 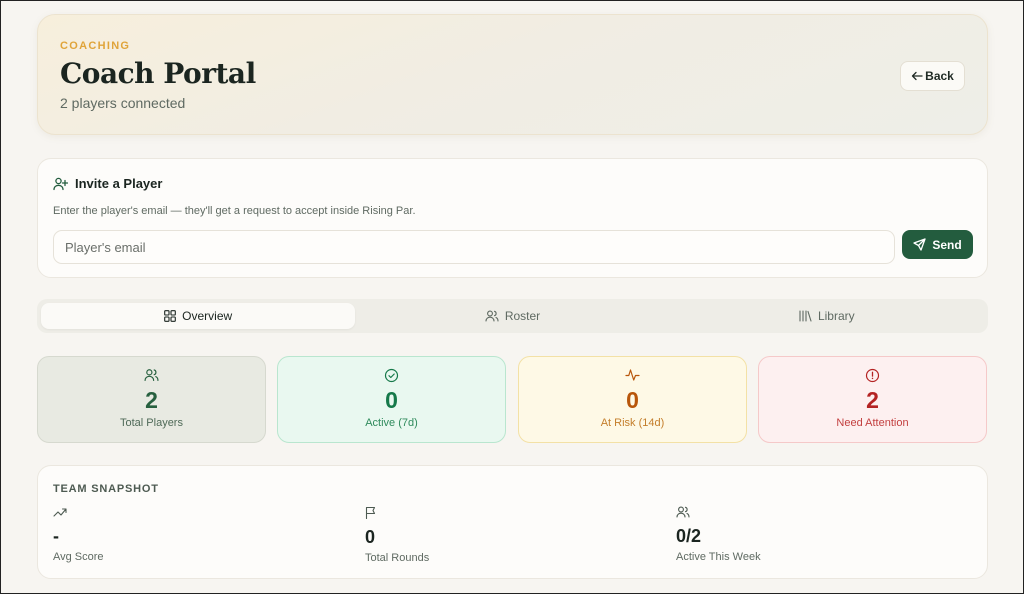 What do you see at coordinates (151, 423) in the screenshot?
I see `stat-label: Total Players` at bounding box center [151, 423].